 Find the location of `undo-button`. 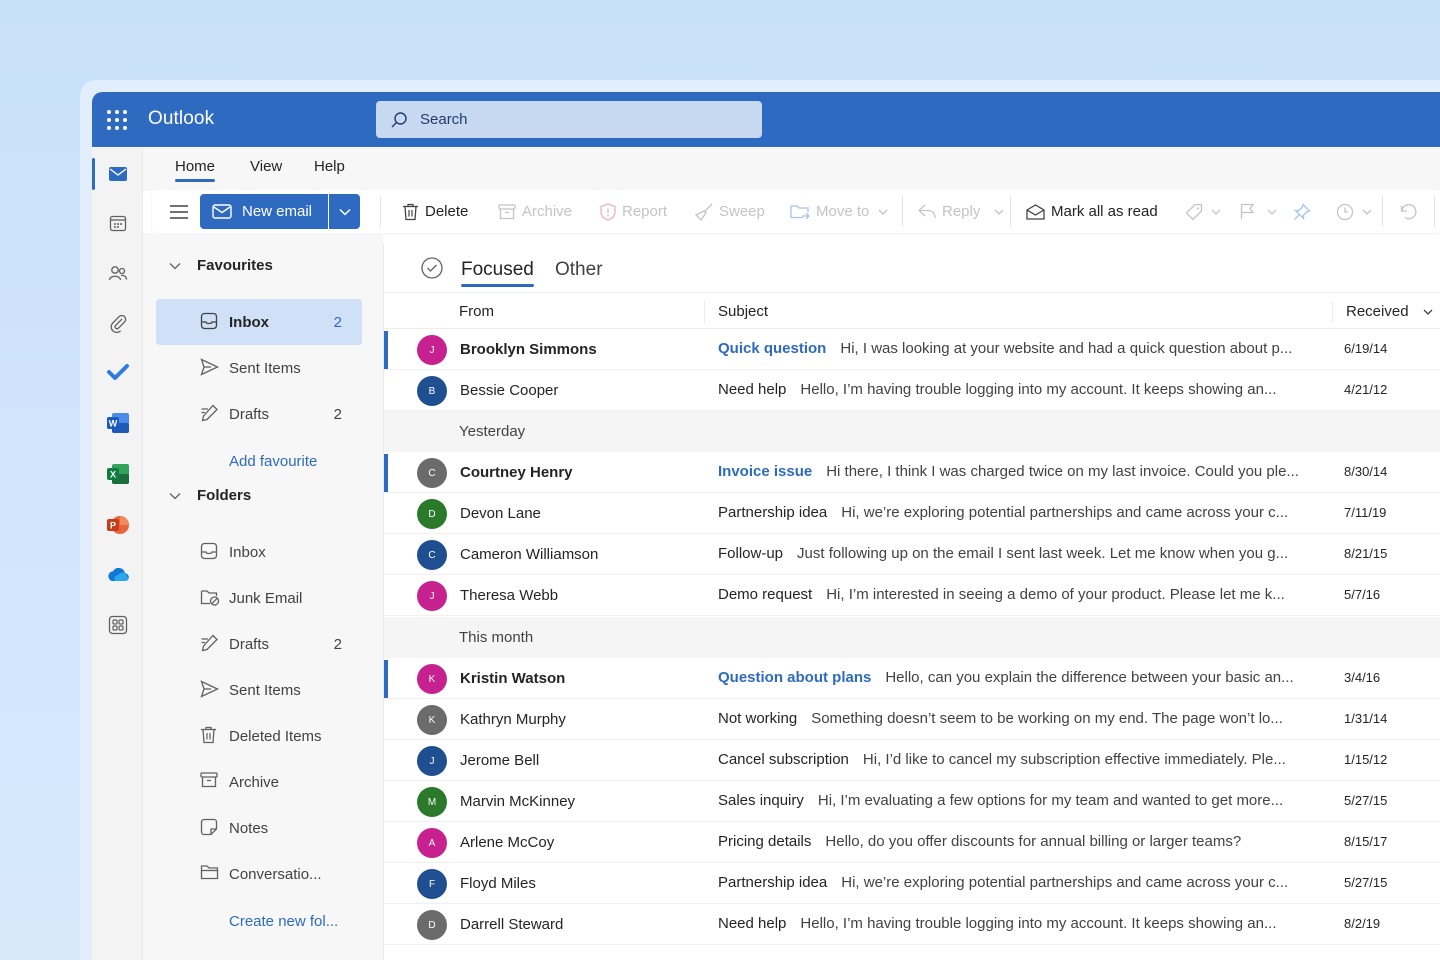

undo-button is located at coordinates (1412, 211).